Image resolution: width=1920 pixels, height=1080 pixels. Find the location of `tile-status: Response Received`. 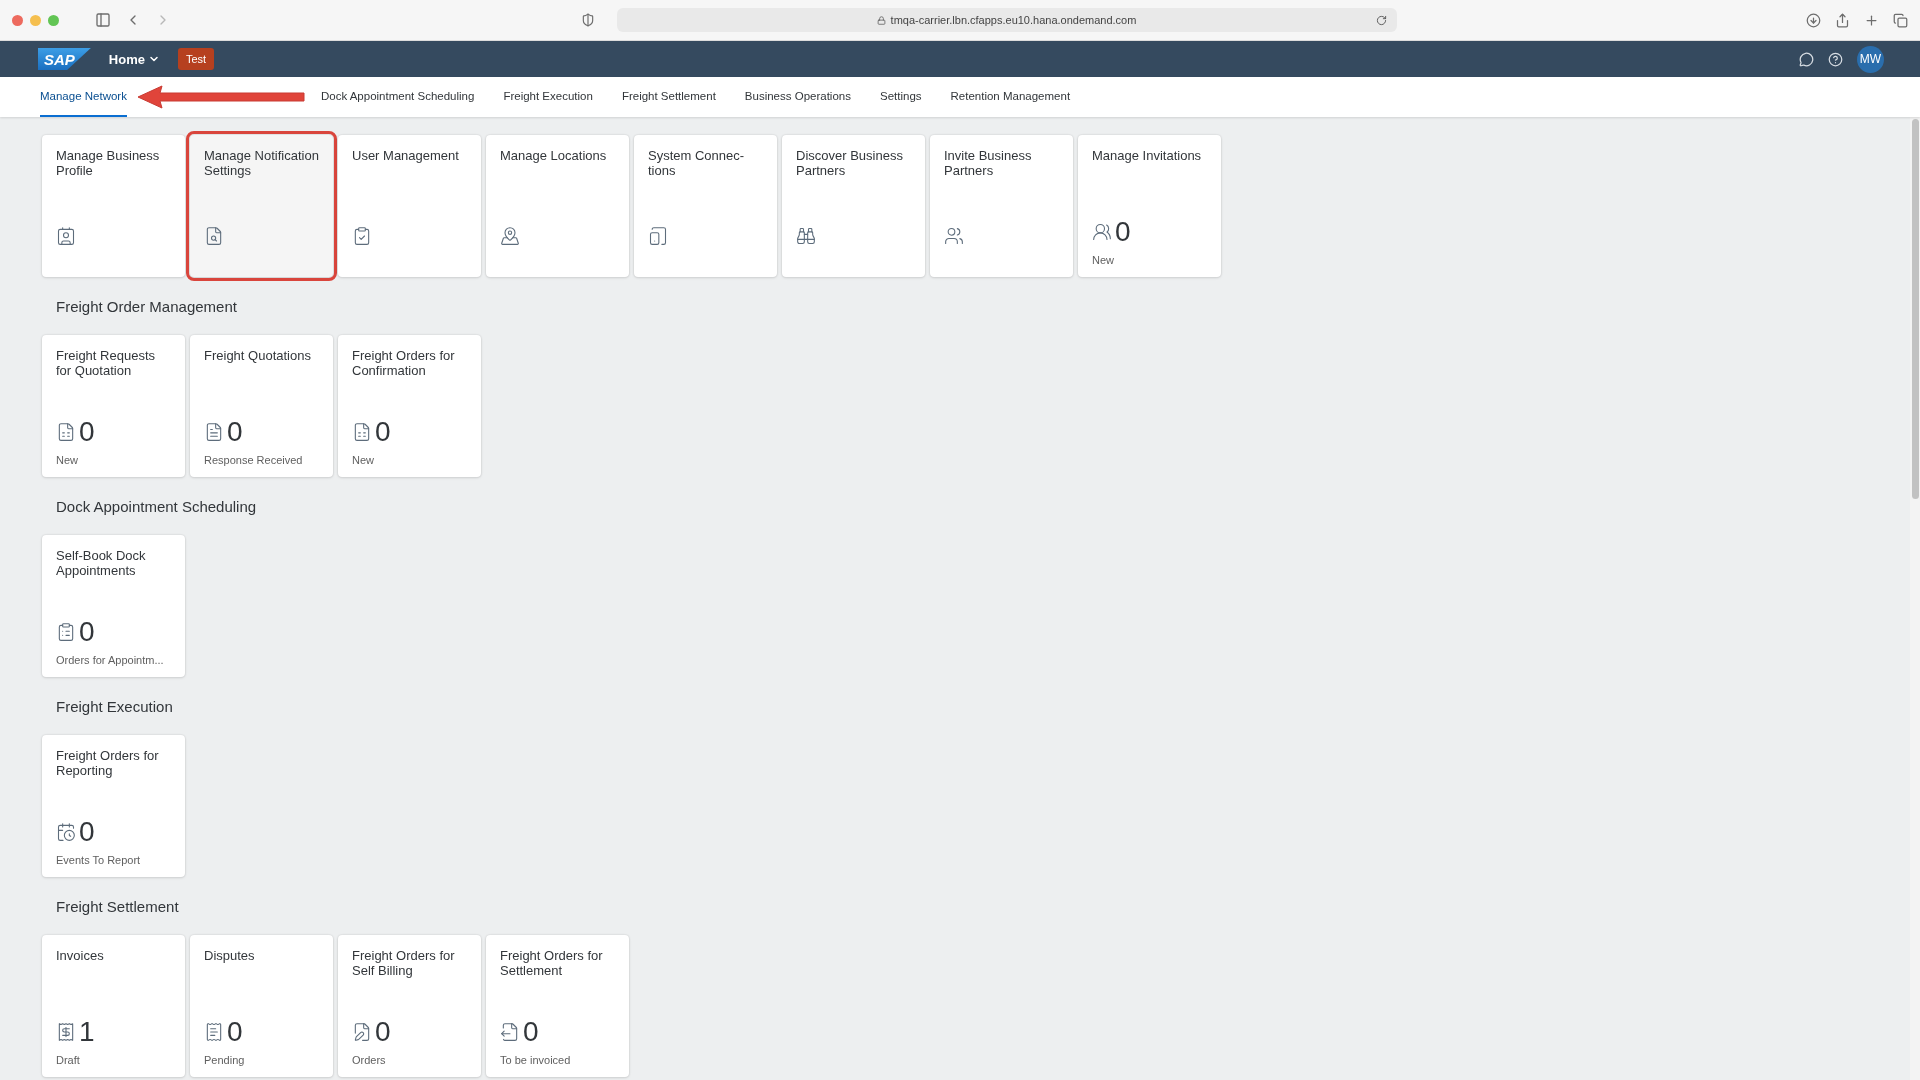

tile-status: Response Received is located at coordinates (254, 460).